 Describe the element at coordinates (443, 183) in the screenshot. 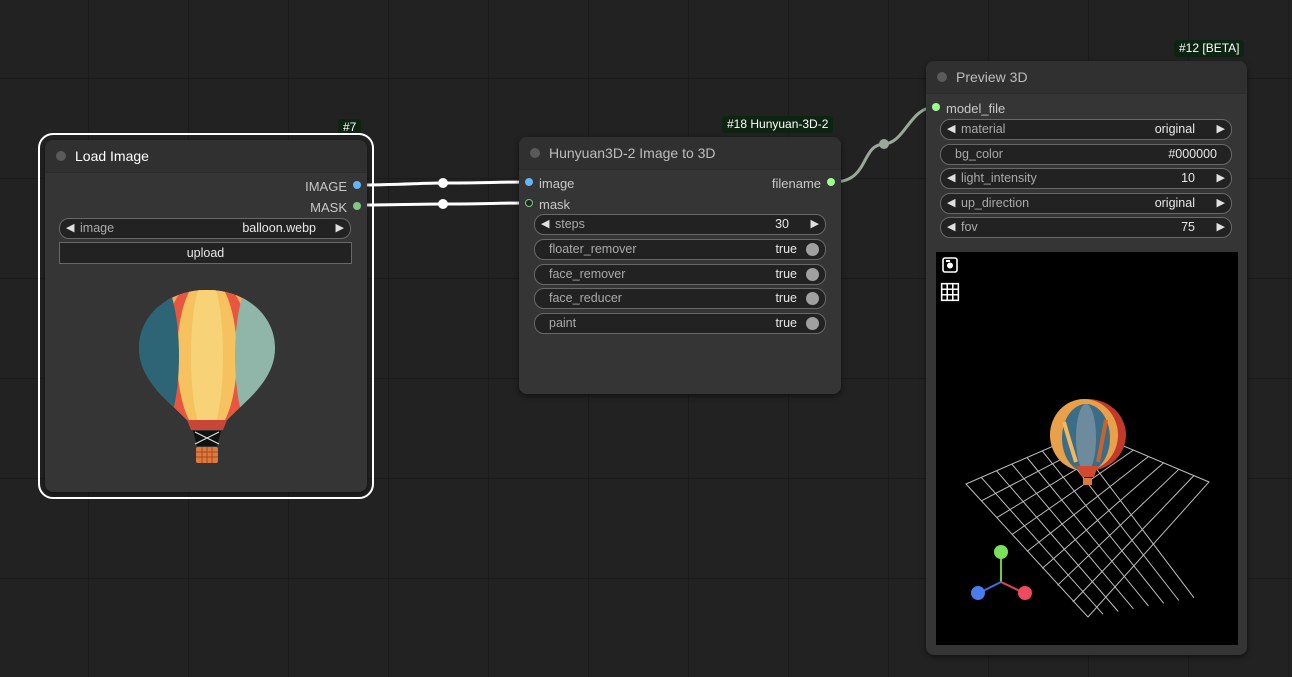

I see `link-image-midpoint` at that location.